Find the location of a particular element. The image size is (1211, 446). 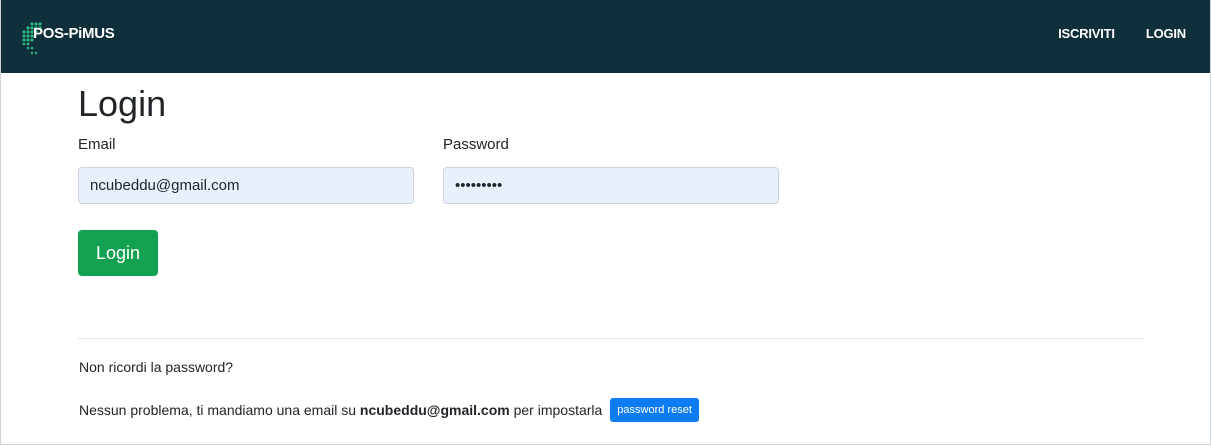

password-group: Password is located at coordinates (611, 170).